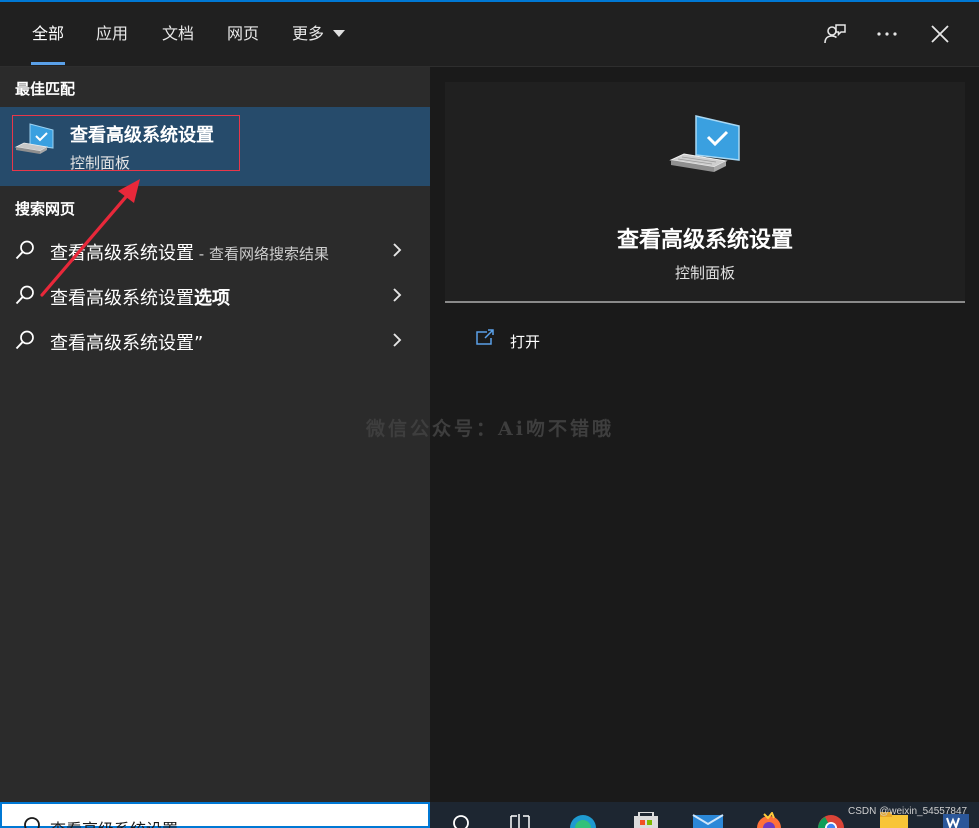 The width and height of the screenshot is (979, 828). I want to click on preview-title: 查看高级系统设置, so click(704, 240).